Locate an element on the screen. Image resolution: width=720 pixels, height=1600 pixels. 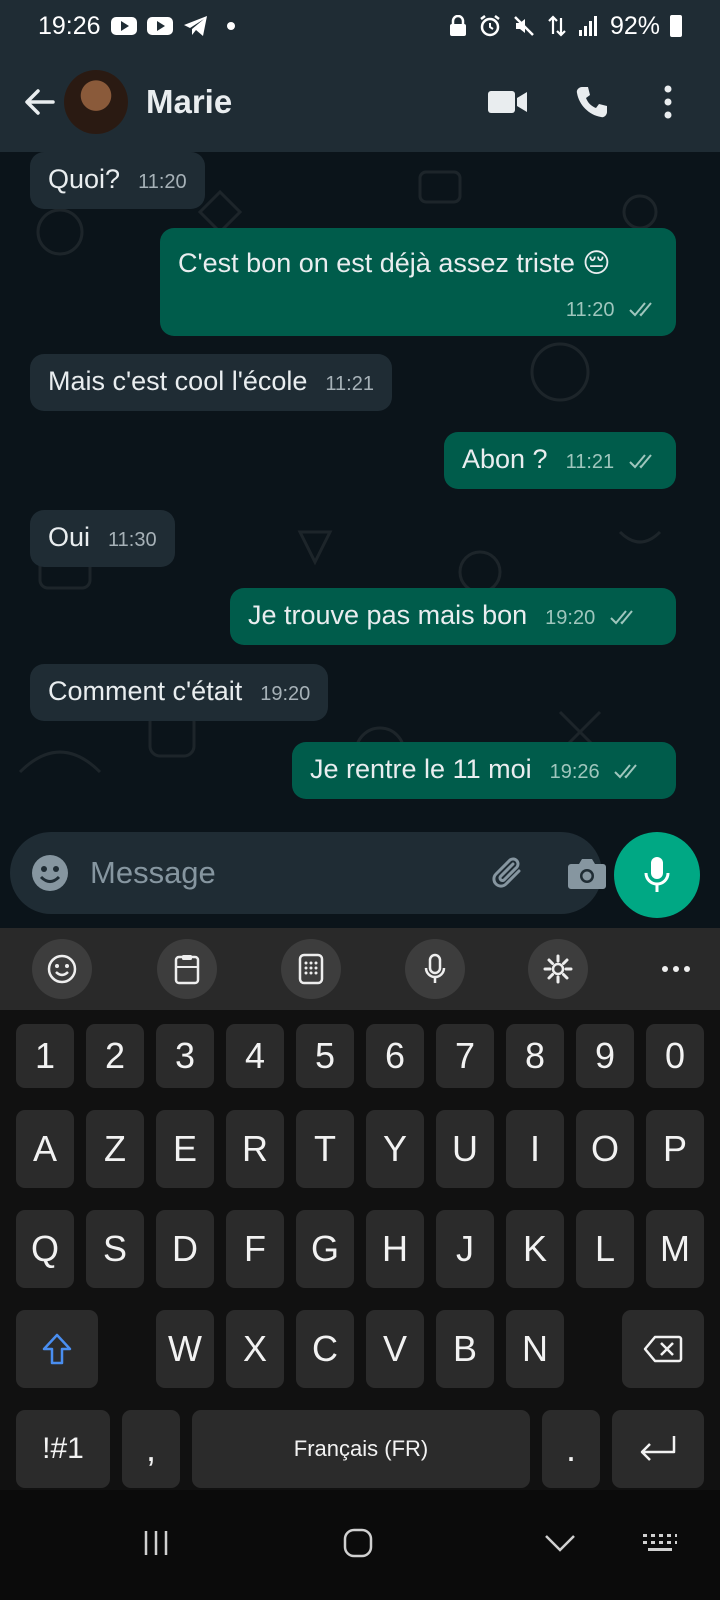
key-f: F is located at coordinates (255, 1249).